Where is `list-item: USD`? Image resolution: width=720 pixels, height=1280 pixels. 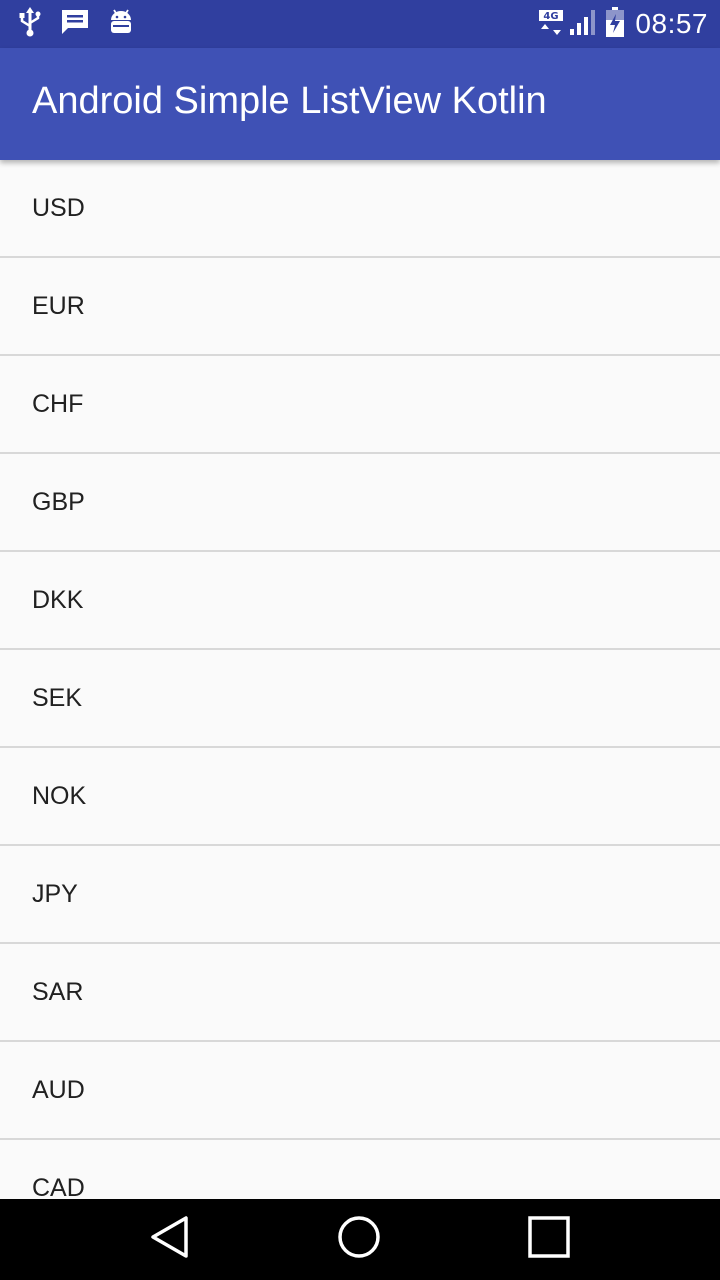 list-item: USD is located at coordinates (360, 209).